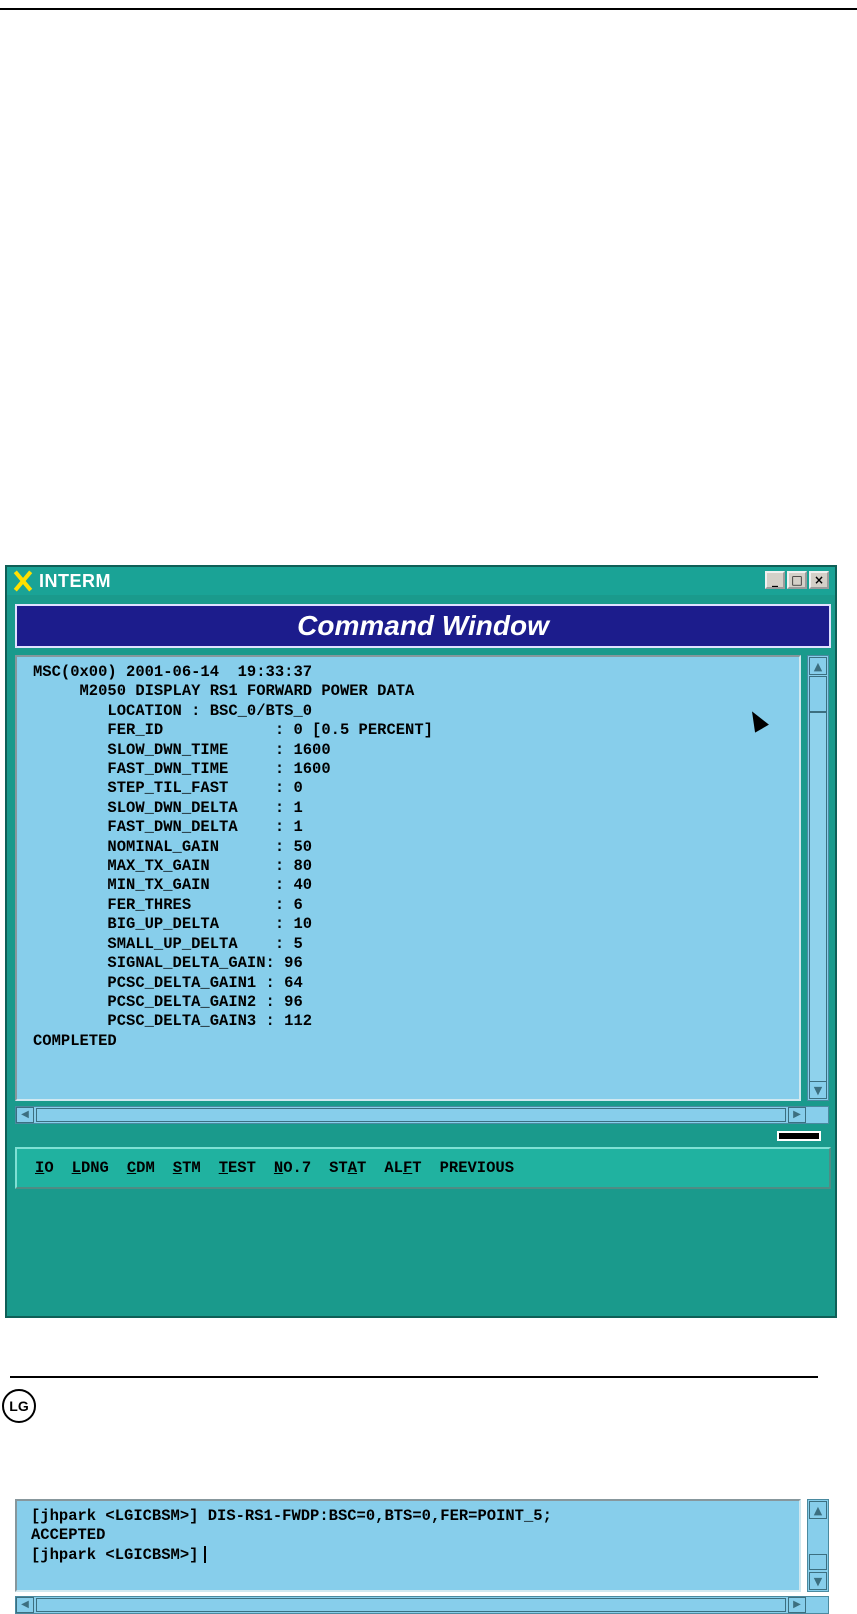  What do you see at coordinates (297, 1168) in the screenshot?
I see `menu-item-label: O.7` at bounding box center [297, 1168].